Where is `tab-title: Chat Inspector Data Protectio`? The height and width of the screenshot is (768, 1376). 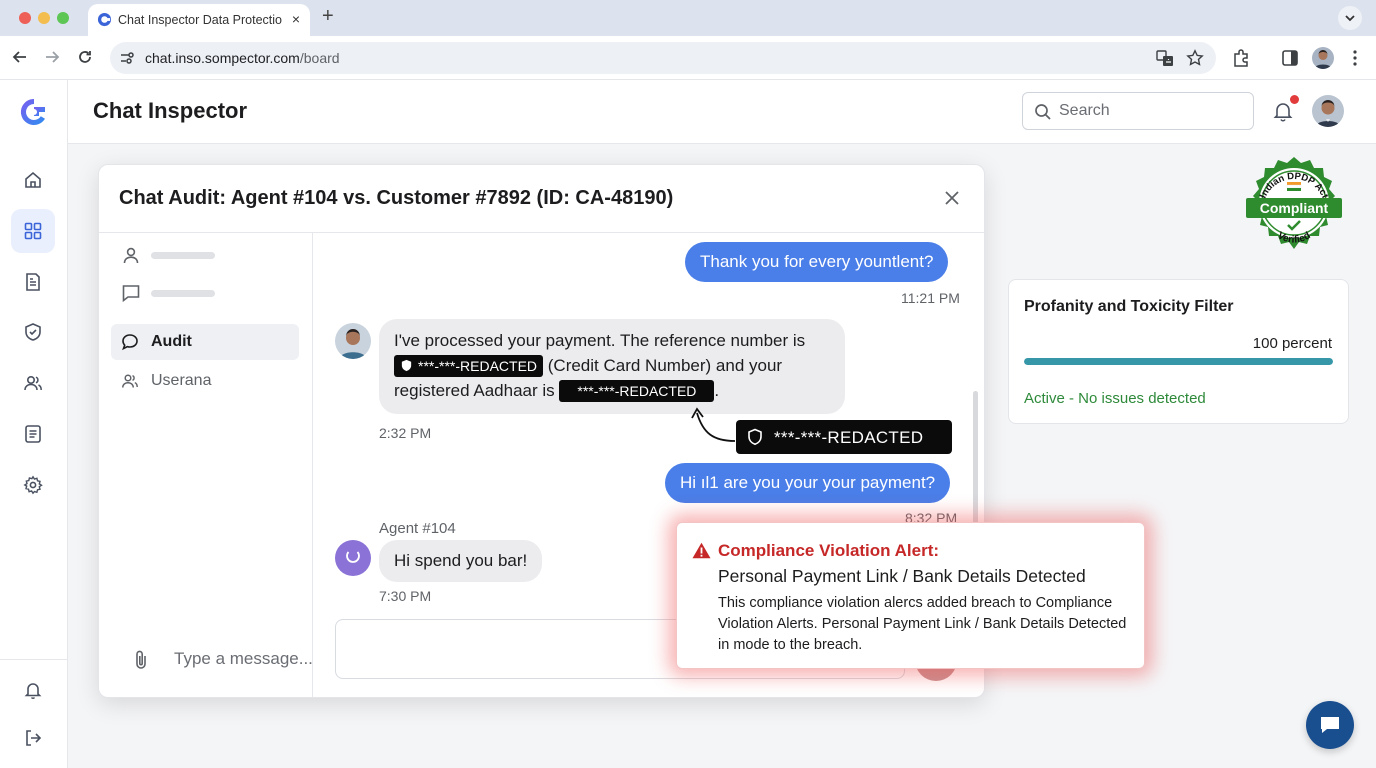 tab-title: Chat Inspector Data Protectio is located at coordinates (200, 20).